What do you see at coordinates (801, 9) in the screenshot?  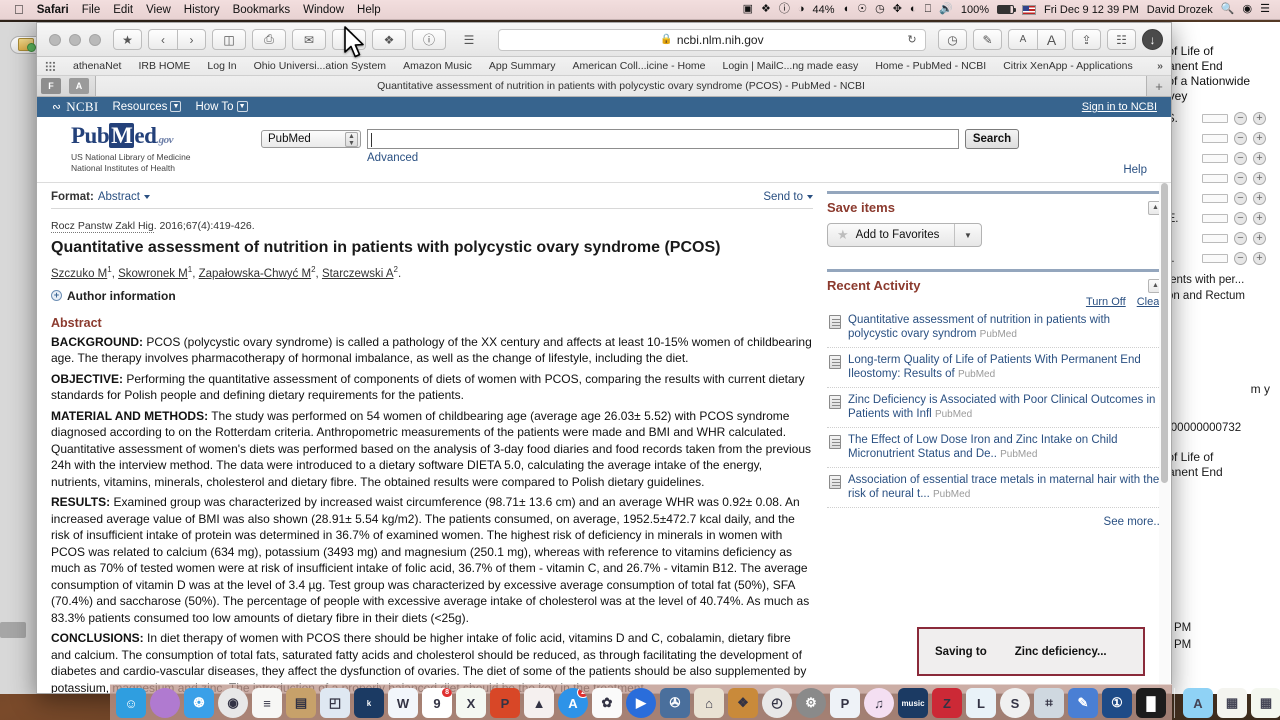 I see `cpu-usage-icon: ◑` at bounding box center [801, 9].